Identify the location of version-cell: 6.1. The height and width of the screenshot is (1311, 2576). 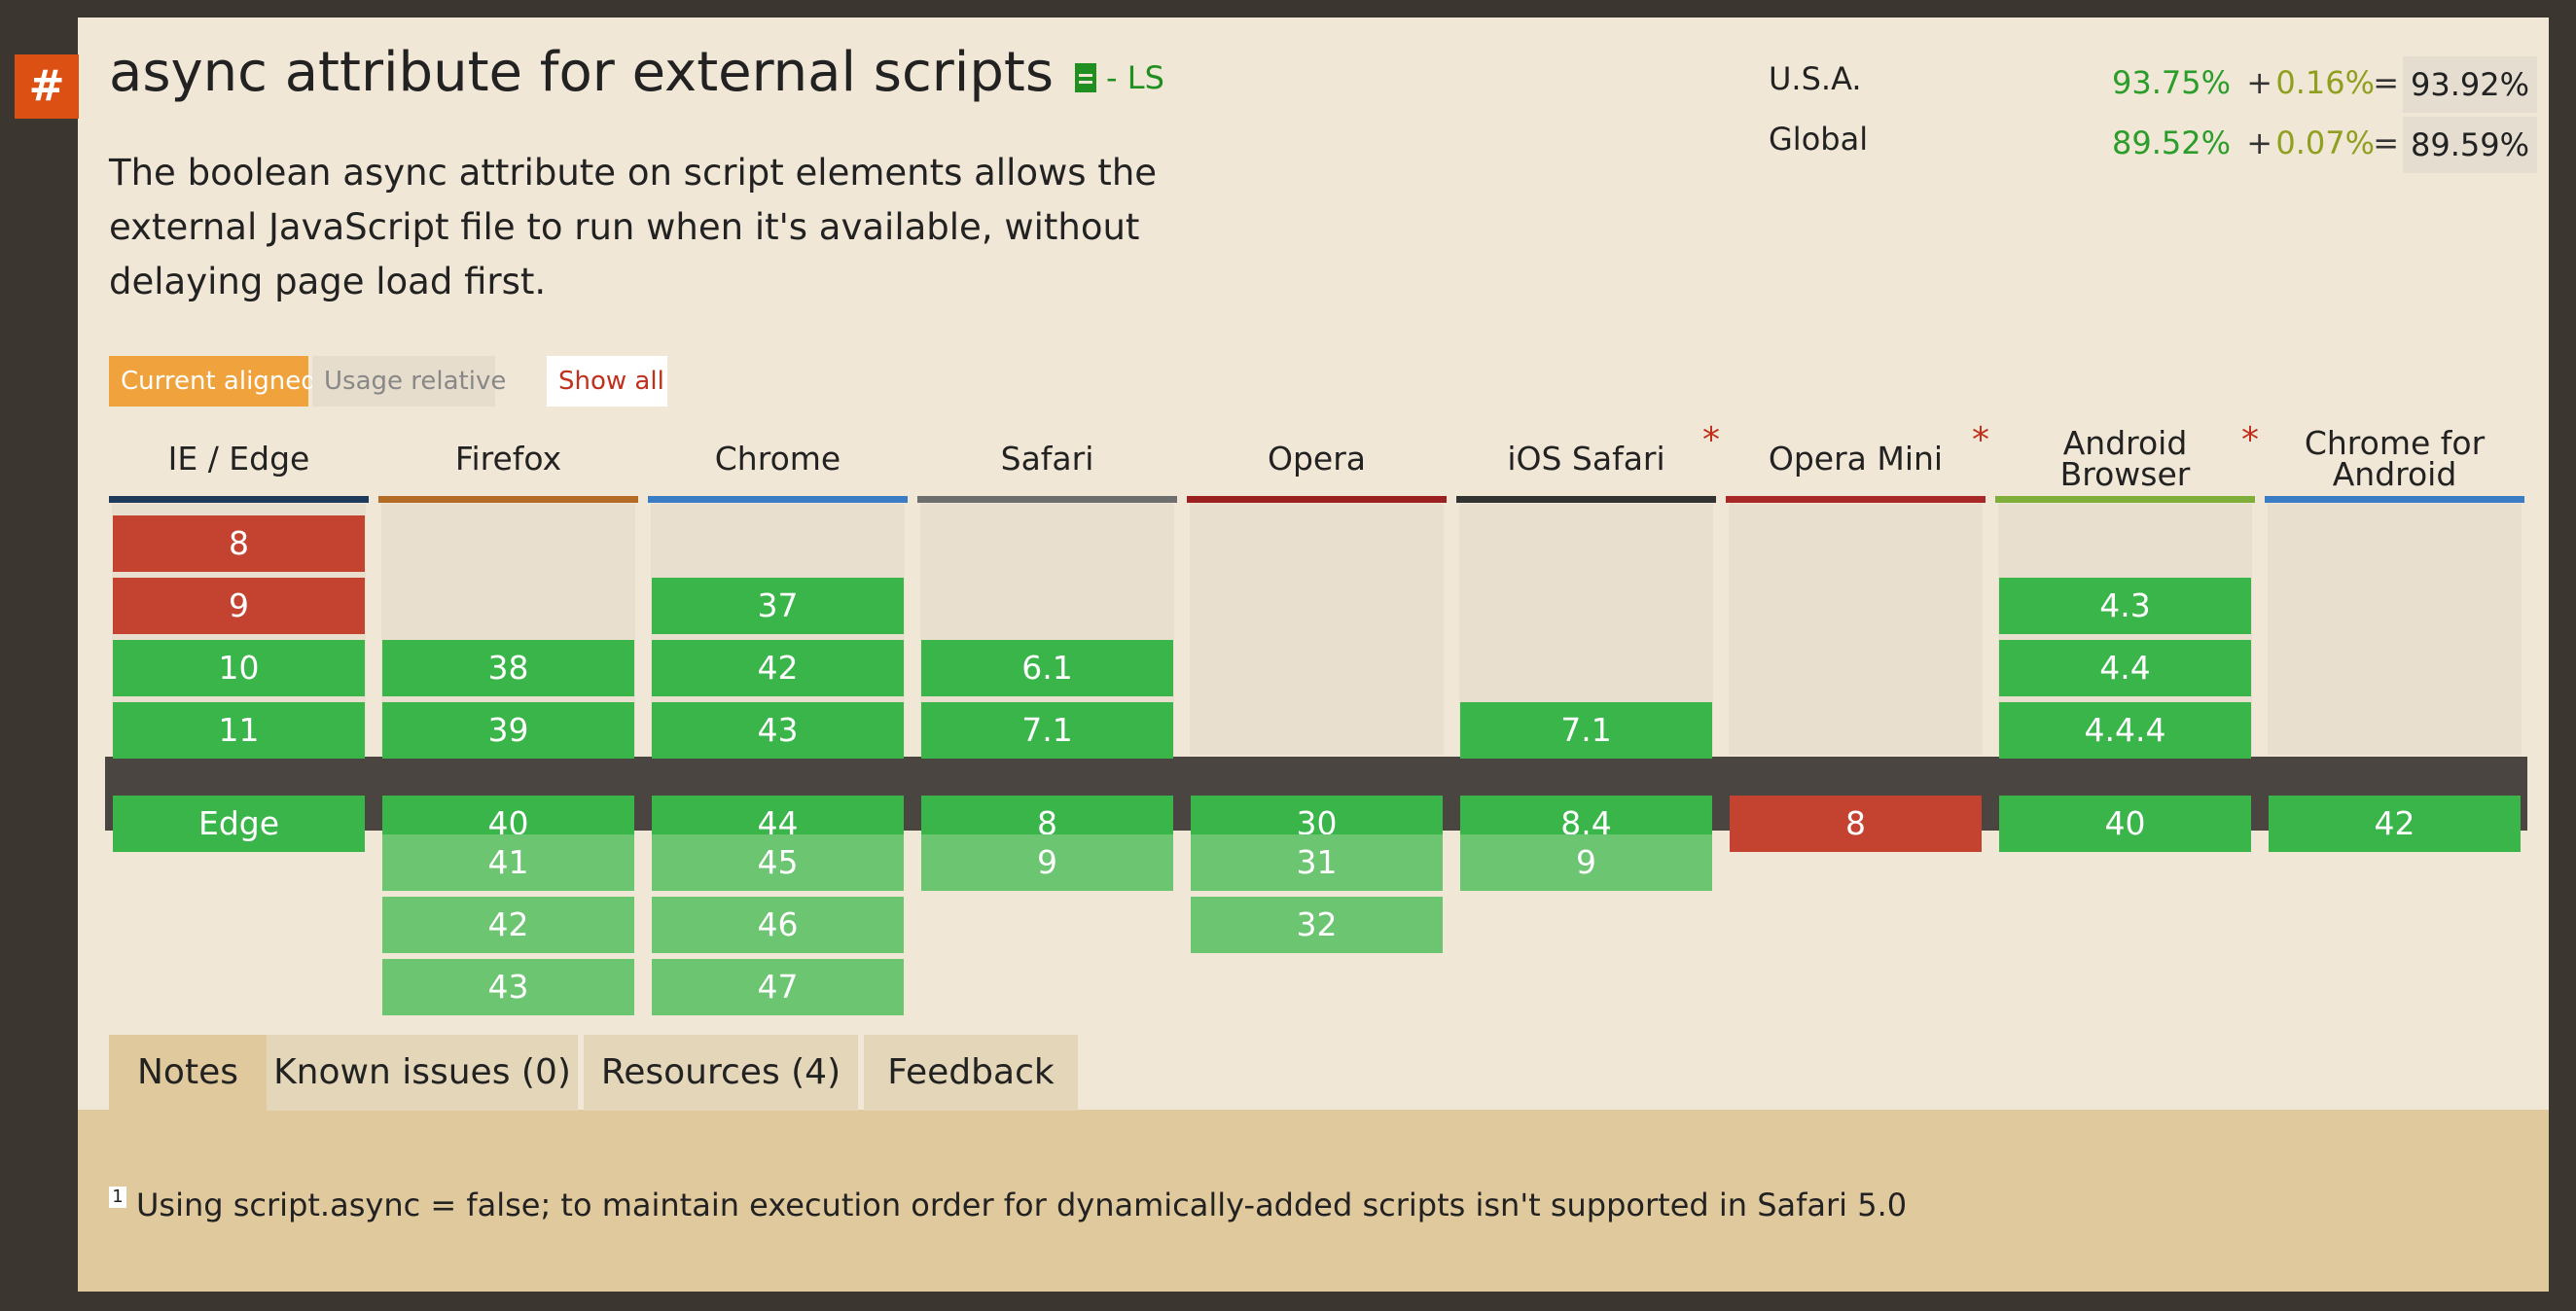
(1047, 668).